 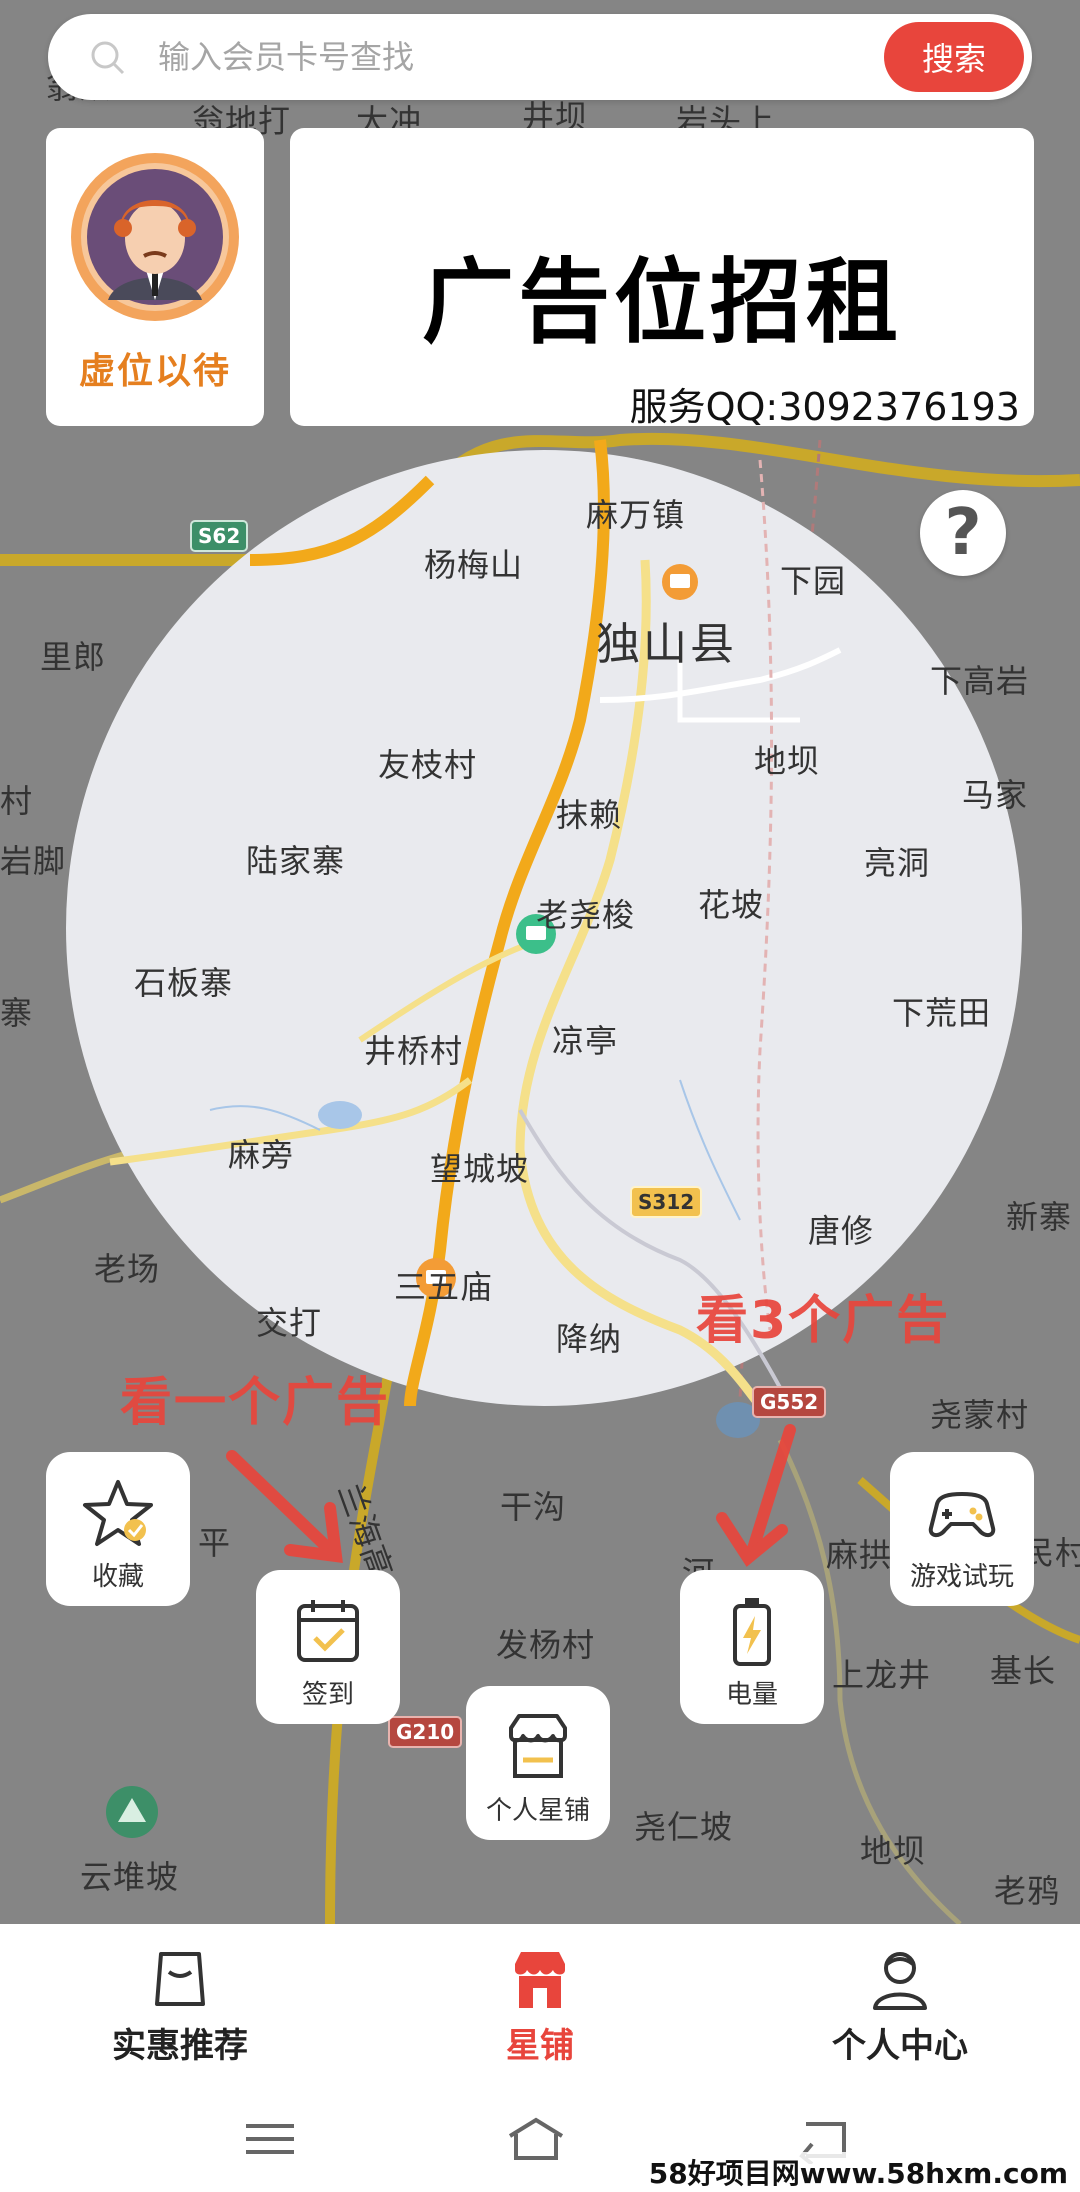 I want to click on shop-icon, so click(x=538, y=1746).